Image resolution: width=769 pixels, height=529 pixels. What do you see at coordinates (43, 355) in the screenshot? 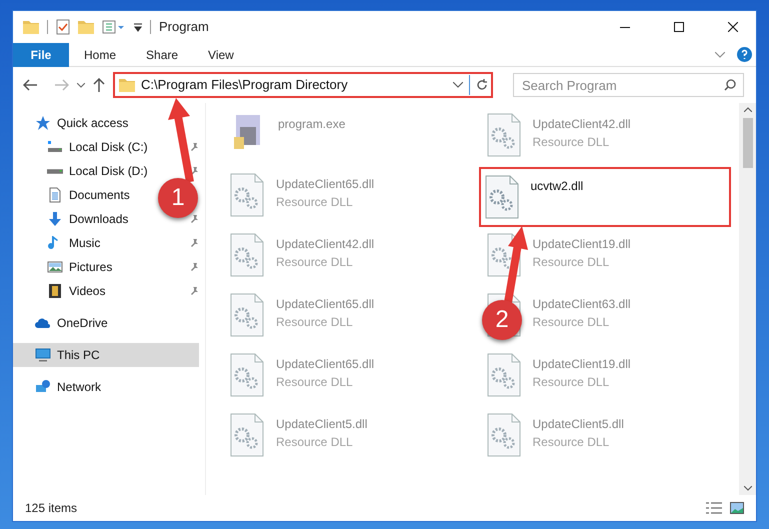
I see `monitor-icon` at bounding box center [43, 355].